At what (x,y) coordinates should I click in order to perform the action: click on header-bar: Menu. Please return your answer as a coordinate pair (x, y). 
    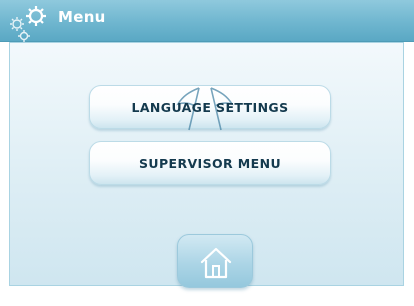
    Looking at the image, I should click on (207, 21).